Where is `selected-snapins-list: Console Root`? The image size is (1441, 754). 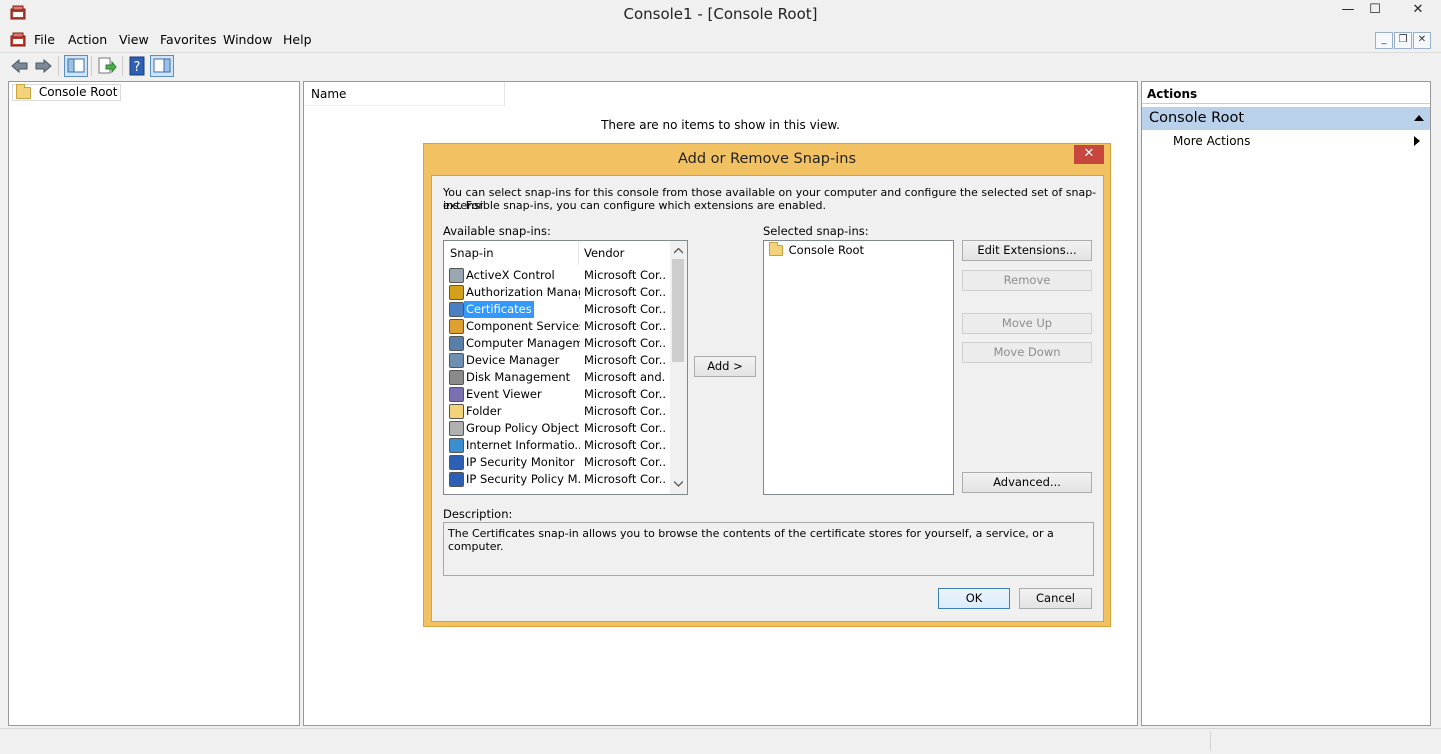 selected-snapins-list: Console Root is located at coordinates (858, 367).